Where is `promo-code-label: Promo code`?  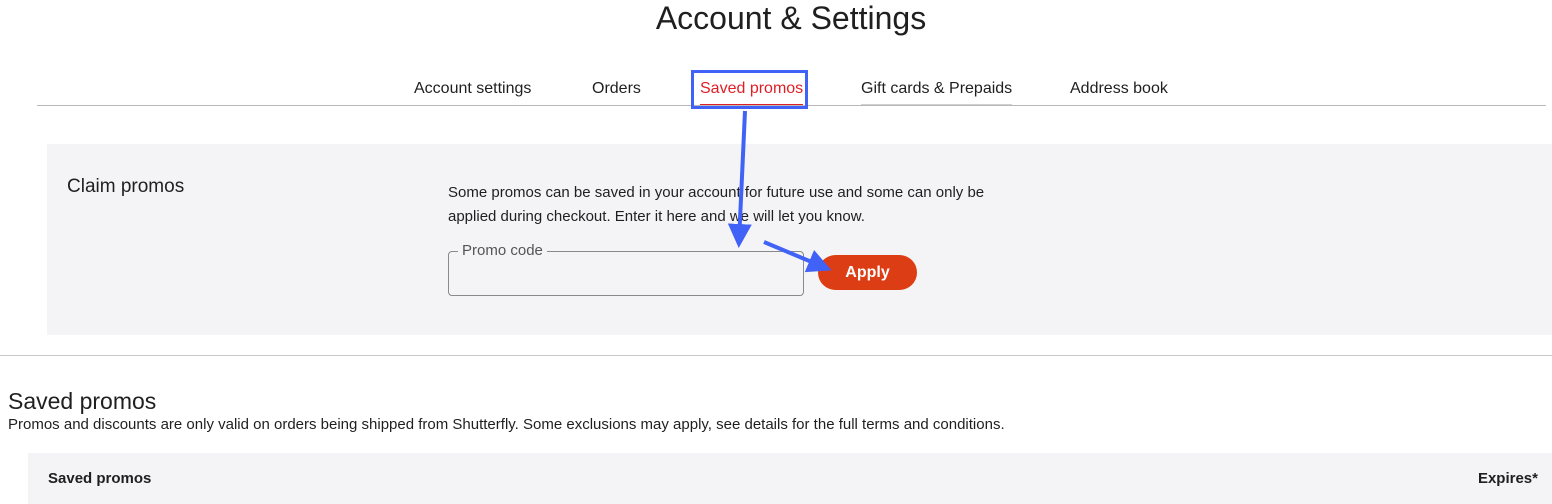
promo-code-label: Promo code is located at coordinates (502, 251).